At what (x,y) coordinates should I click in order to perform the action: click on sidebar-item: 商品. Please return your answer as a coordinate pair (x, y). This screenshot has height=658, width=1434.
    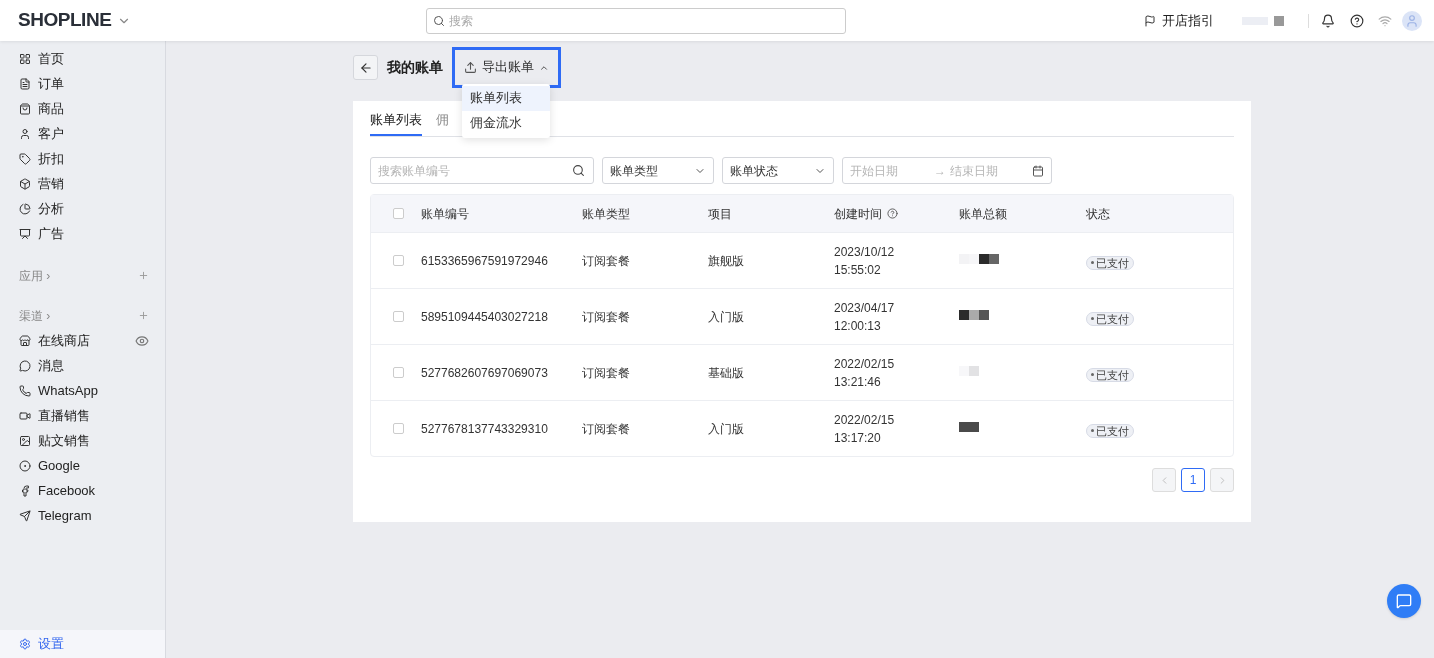
    Looking at the image, I should click on (51, 108).